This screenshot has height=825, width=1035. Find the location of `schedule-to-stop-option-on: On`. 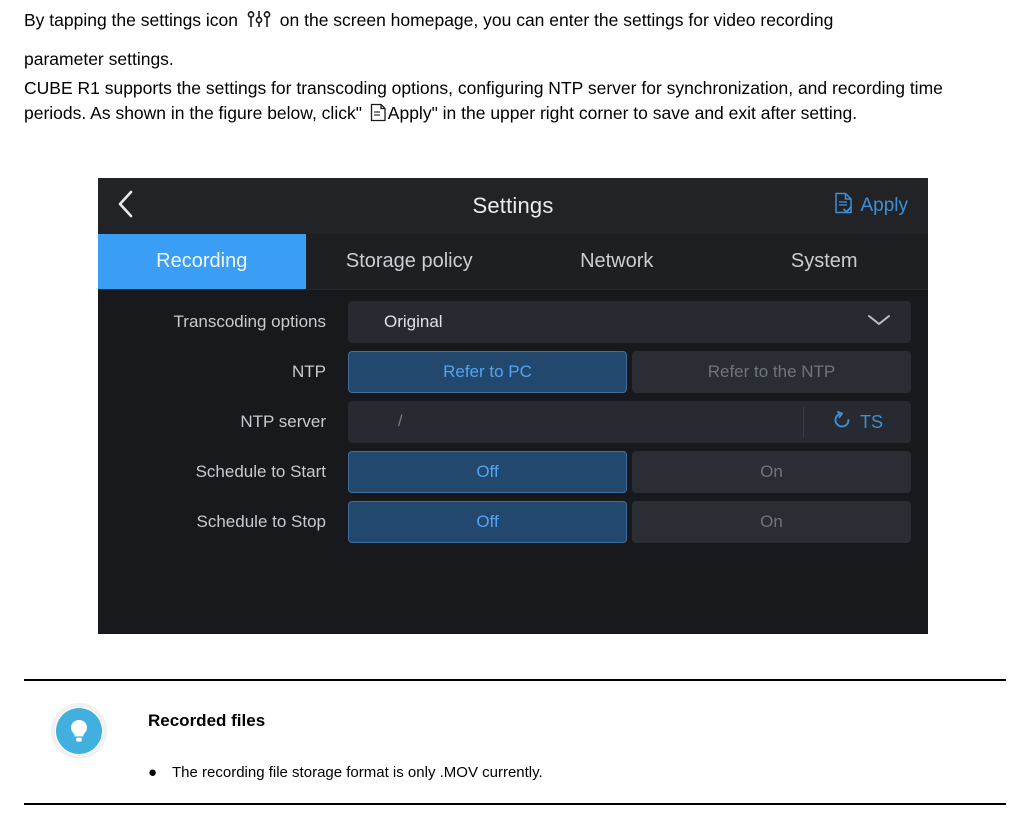

schedule-to-stop-option-on: On is located at coordinates (771, 522).